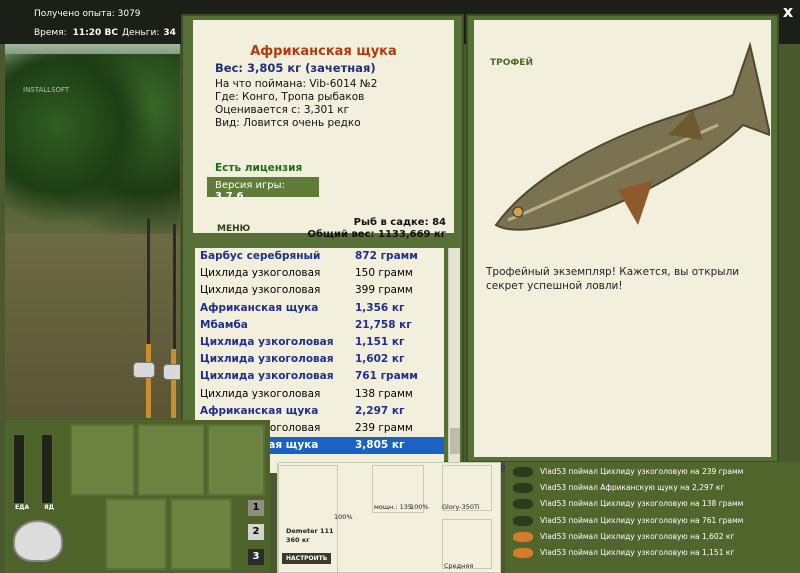 This screenshot has width=800, height=573. I want to click on xp-value: 3079, so click(129, 14).